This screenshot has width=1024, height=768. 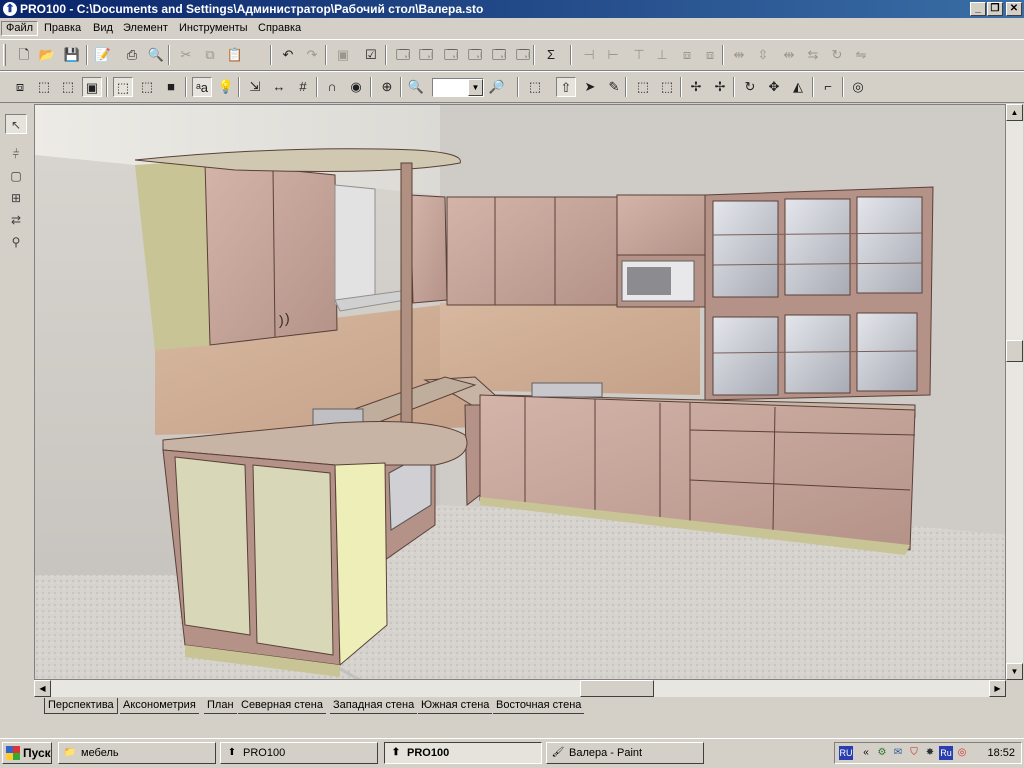 I want to click on undo-icon: ↶, so click(x=288, y=55).